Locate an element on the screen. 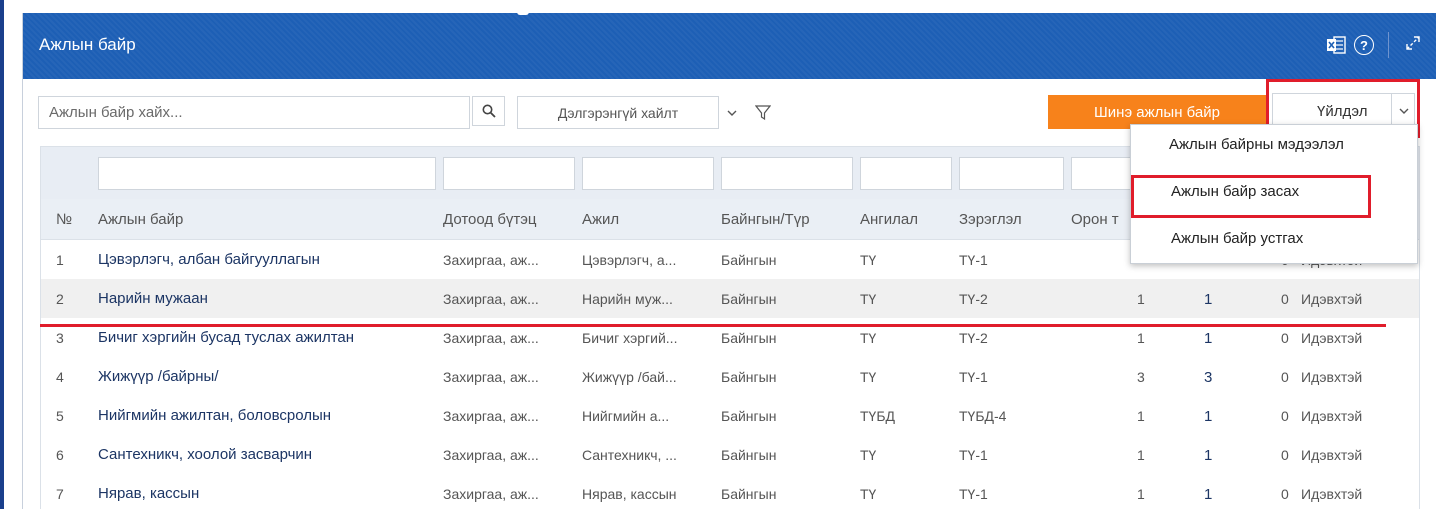 This screenshot has height=509, width=1436. row-filled: 3 is located at coordinates (1208, 377).